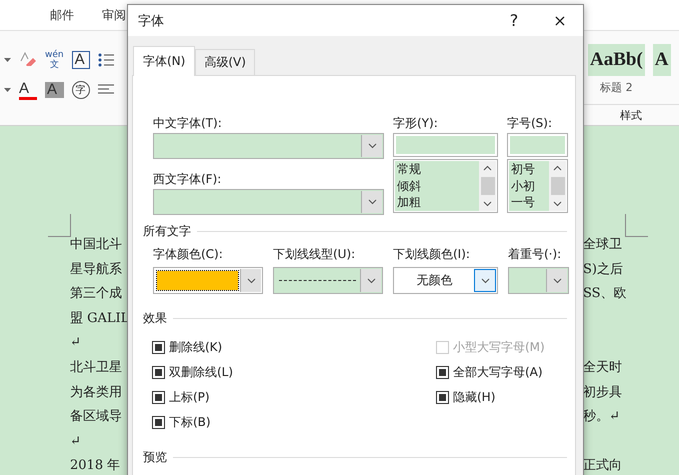 This screenshot has width=679, height=475. Describe the element at coordinates (151, 21) in the screenshot. I see `window-title: 字体` at that location.